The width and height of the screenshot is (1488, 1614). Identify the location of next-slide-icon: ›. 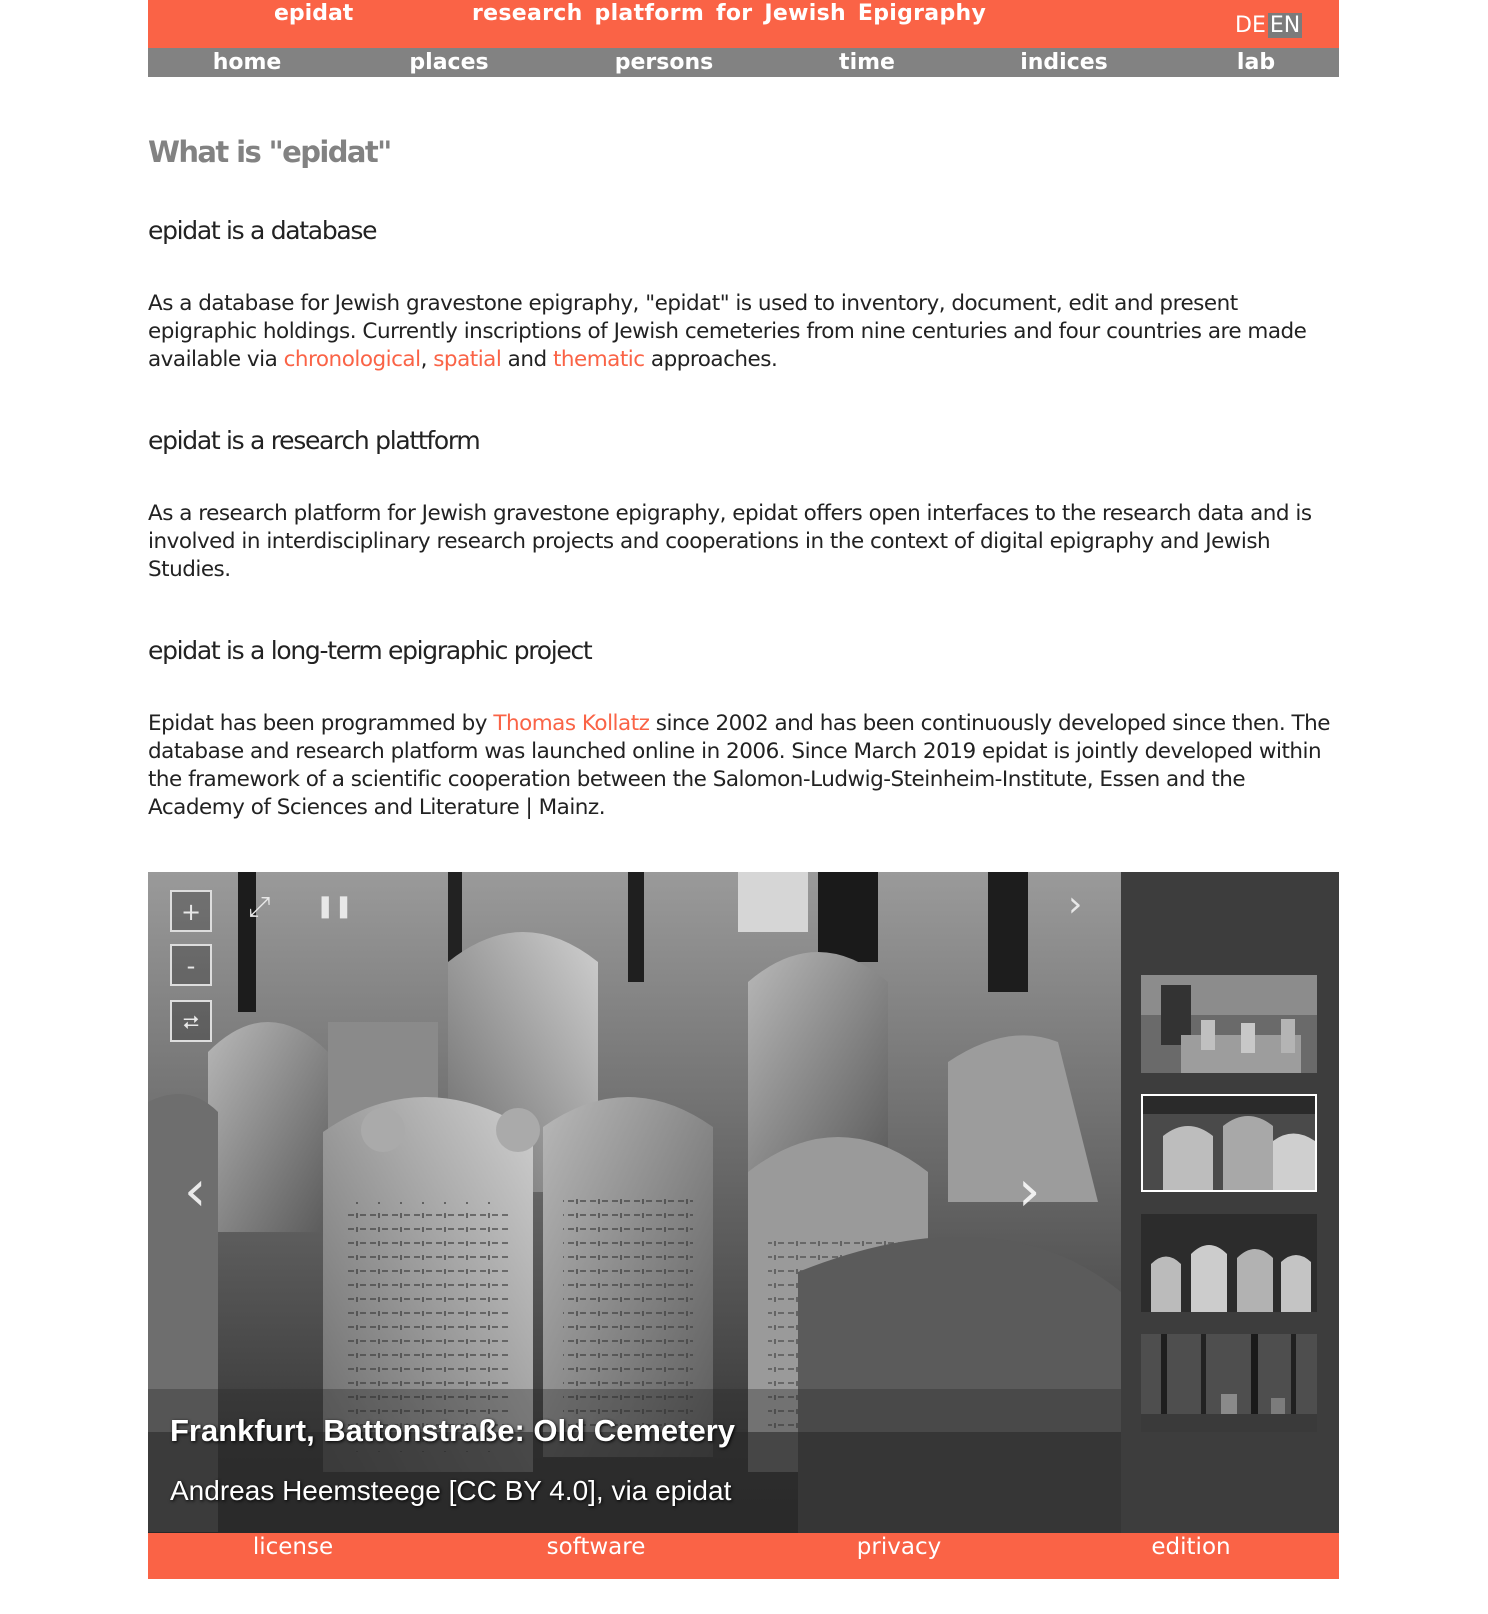
(1029, 1192).